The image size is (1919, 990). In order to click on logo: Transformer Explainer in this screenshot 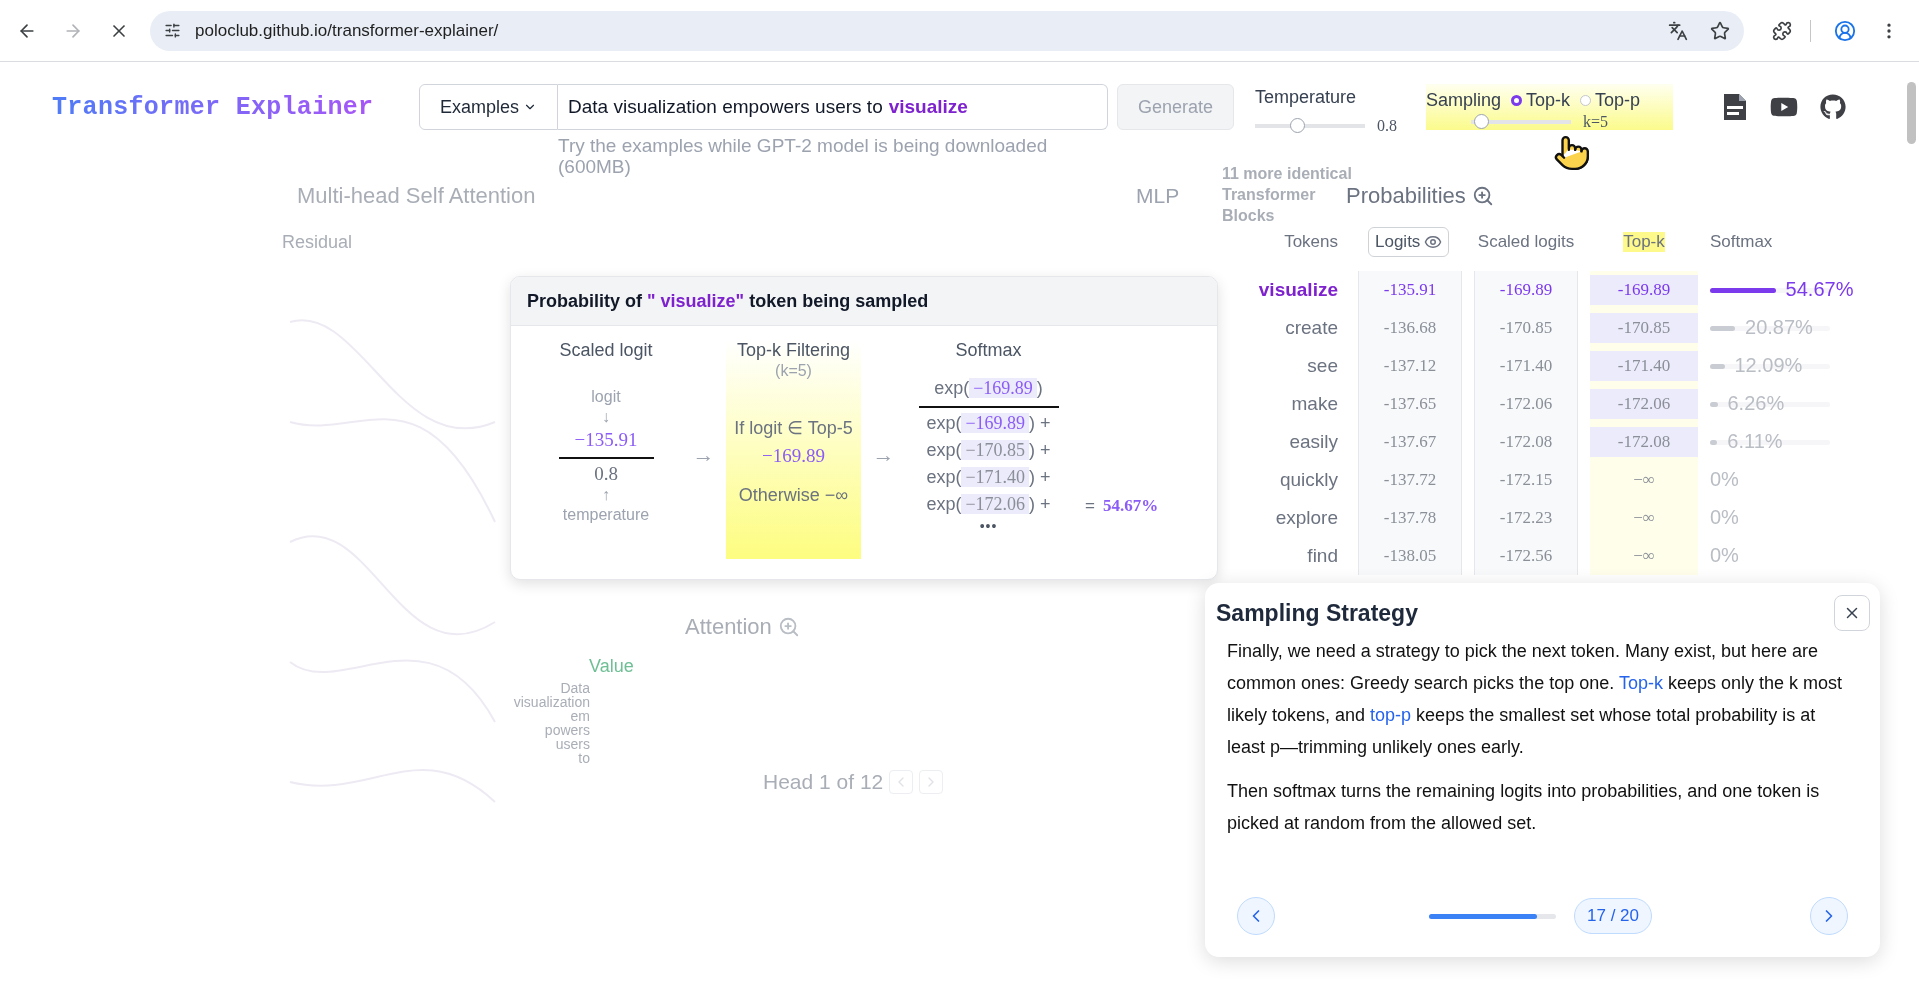, I will do `click(213, 107)`.